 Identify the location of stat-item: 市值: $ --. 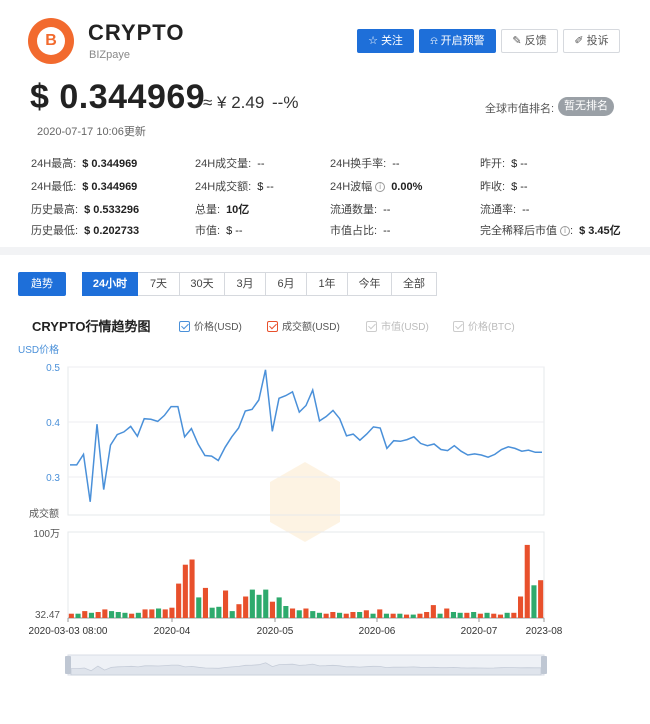
(219, 230).